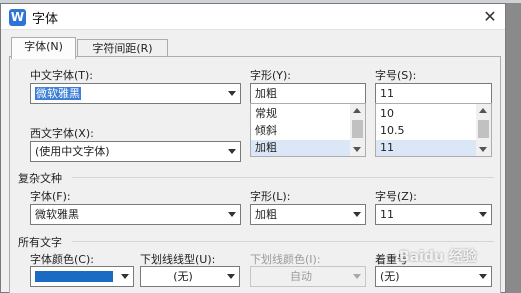  Describe the element at coordinates (308, 93) in the screenshot. I see `style-input: 加粗` at that location.